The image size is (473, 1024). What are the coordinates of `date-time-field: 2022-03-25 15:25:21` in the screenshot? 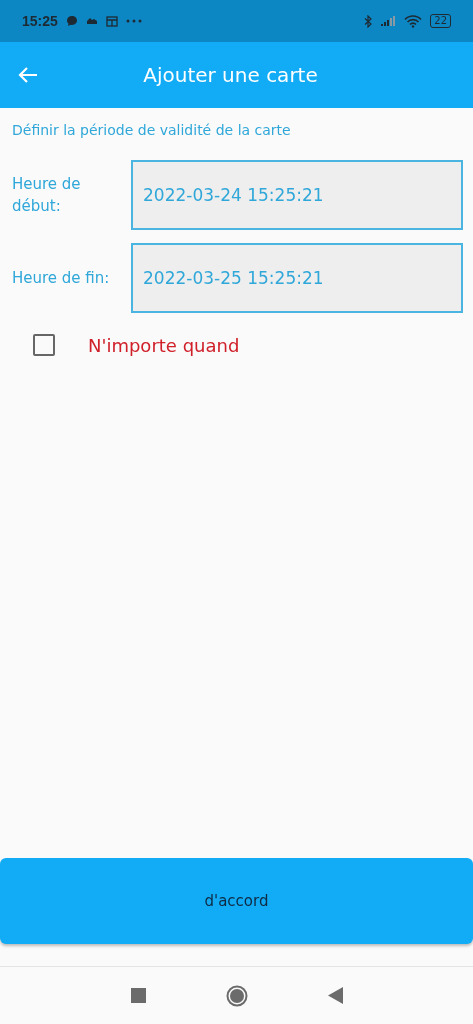 It's located at (297, 278).